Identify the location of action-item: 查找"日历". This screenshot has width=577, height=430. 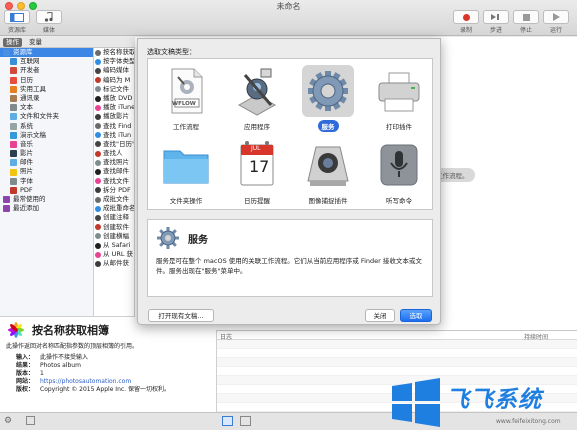
(114, 144).